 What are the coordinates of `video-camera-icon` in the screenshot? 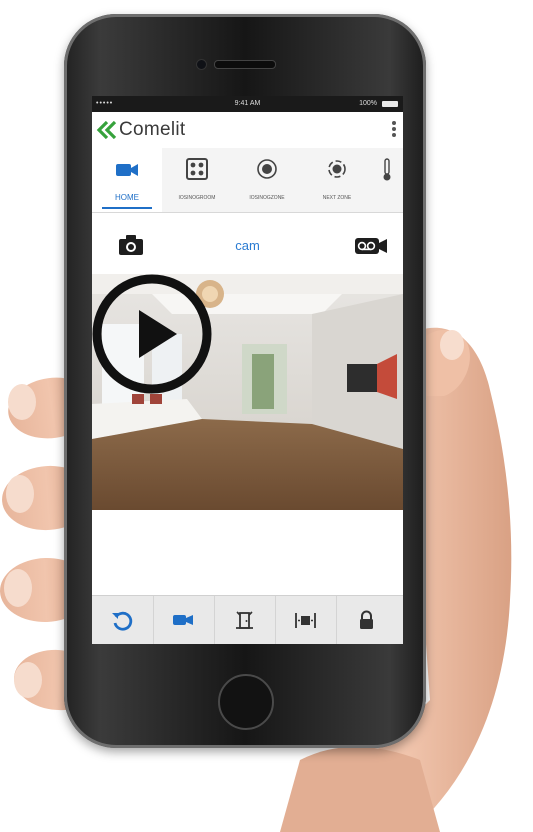 It's located at (183, 620).